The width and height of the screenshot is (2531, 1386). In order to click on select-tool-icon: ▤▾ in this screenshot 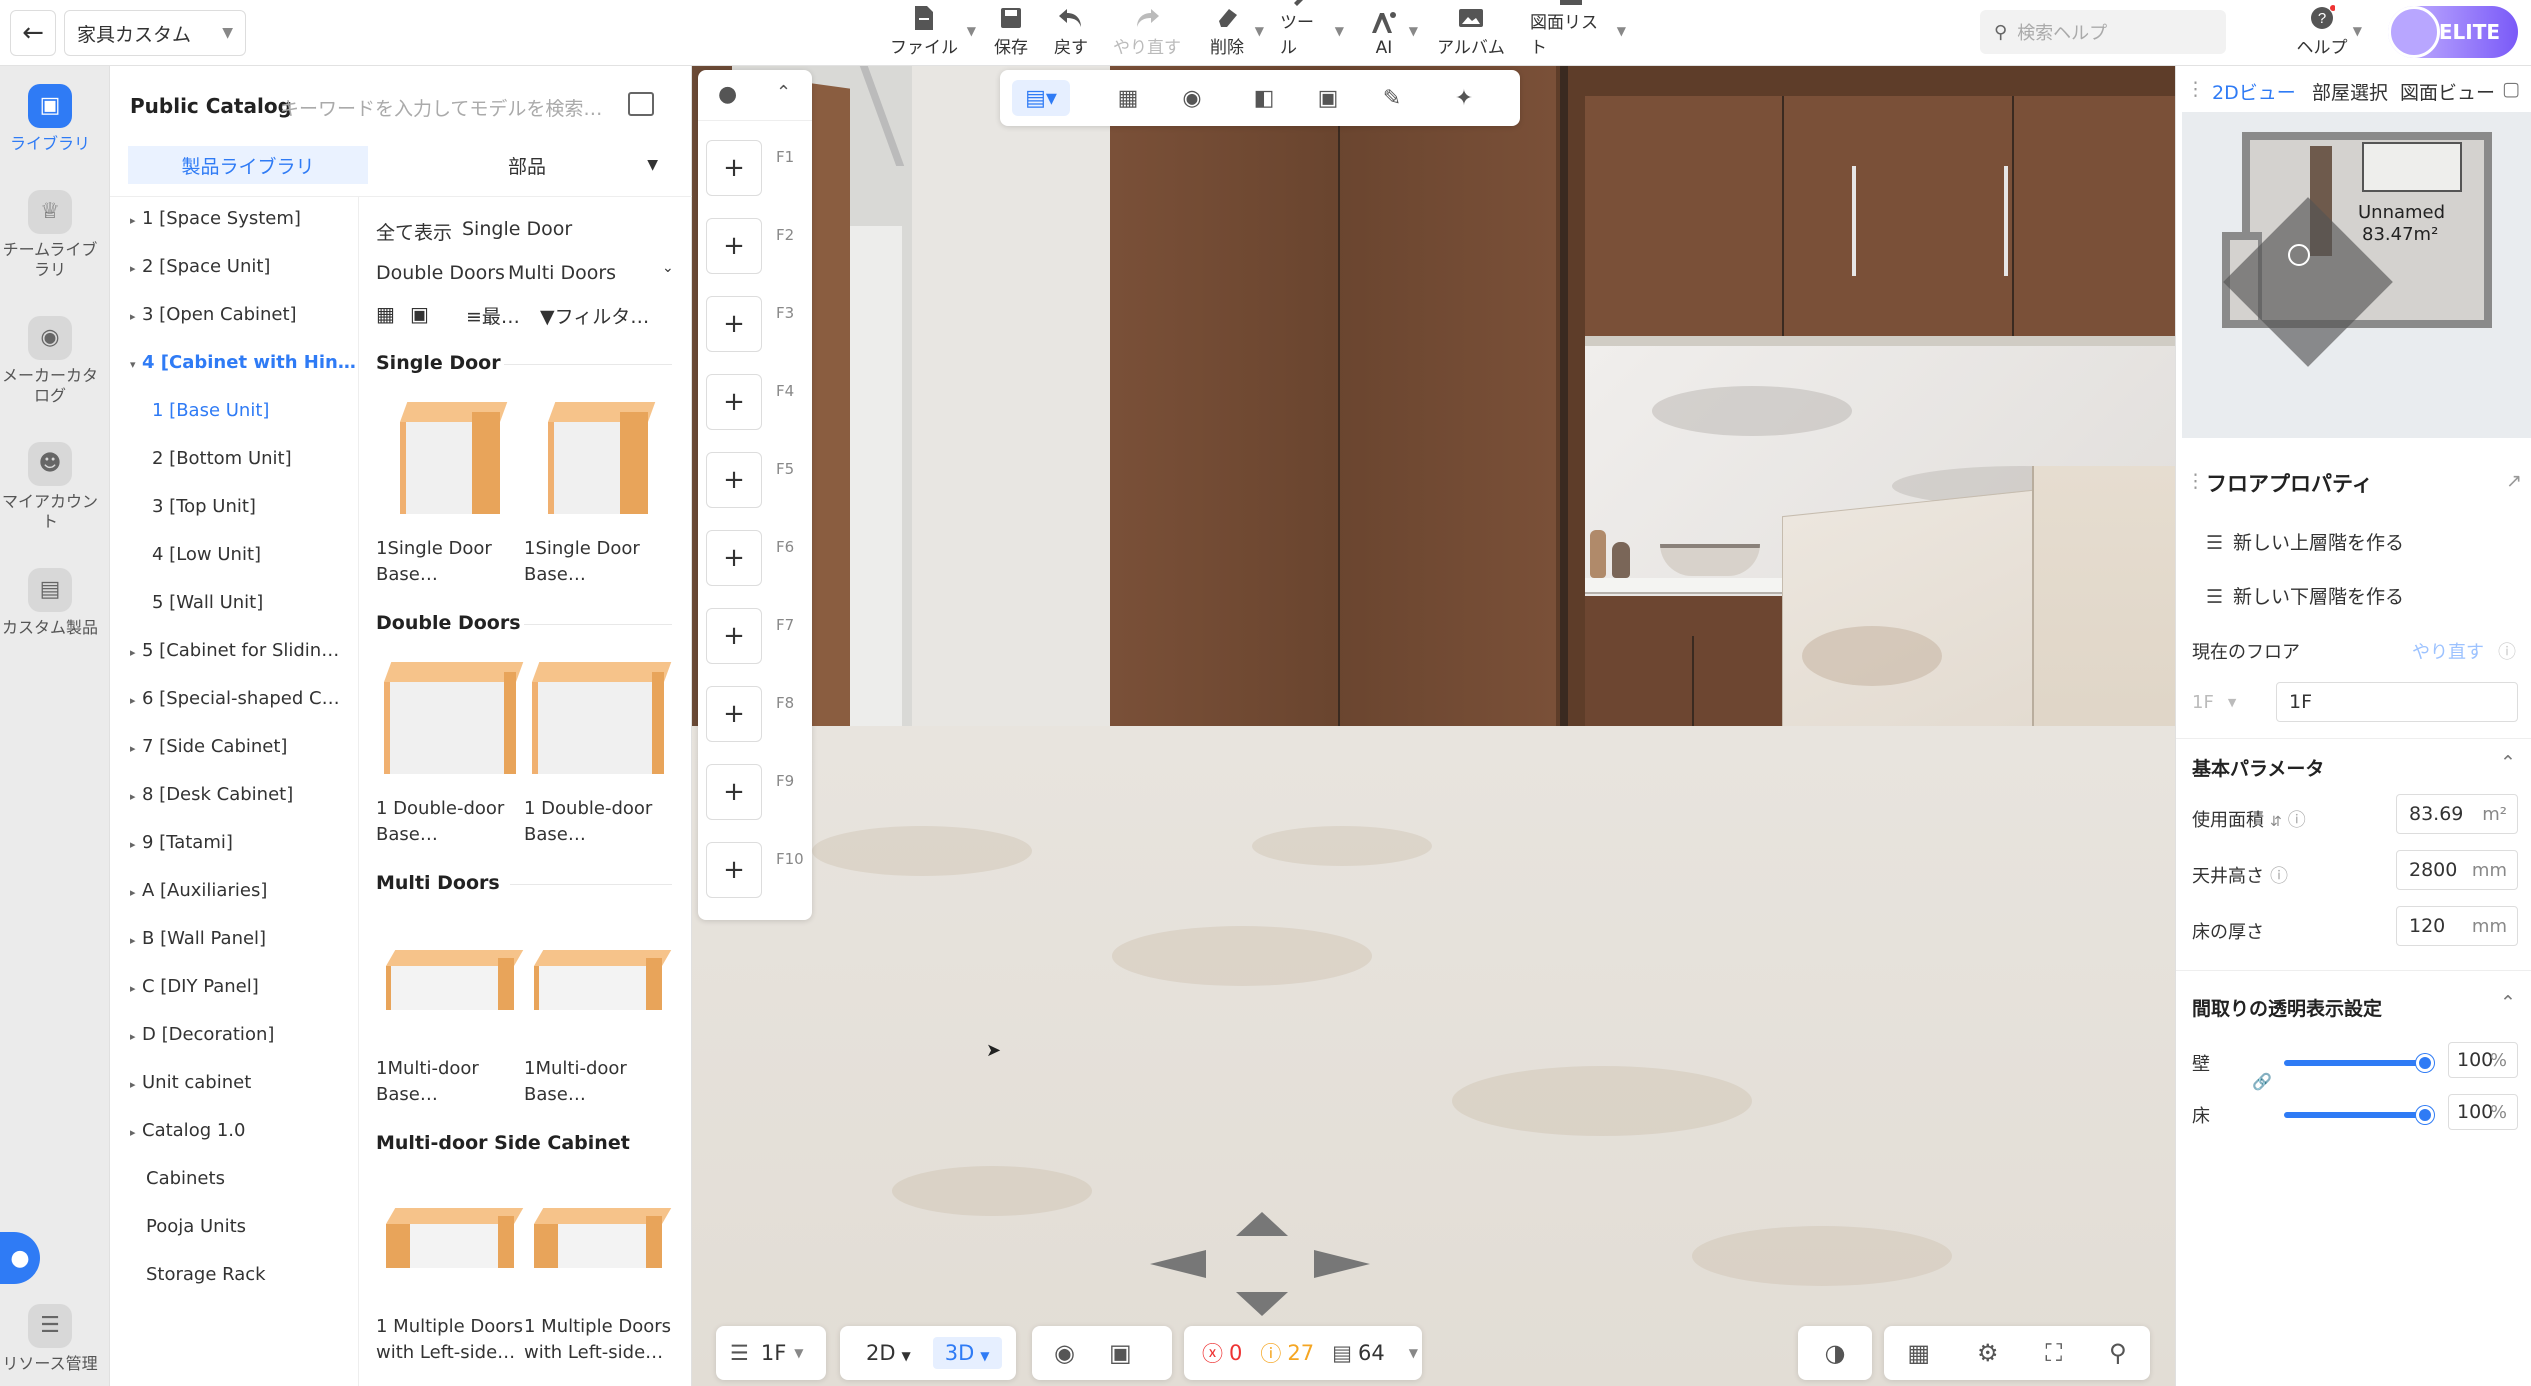, I will do `click(1041, 98)`.